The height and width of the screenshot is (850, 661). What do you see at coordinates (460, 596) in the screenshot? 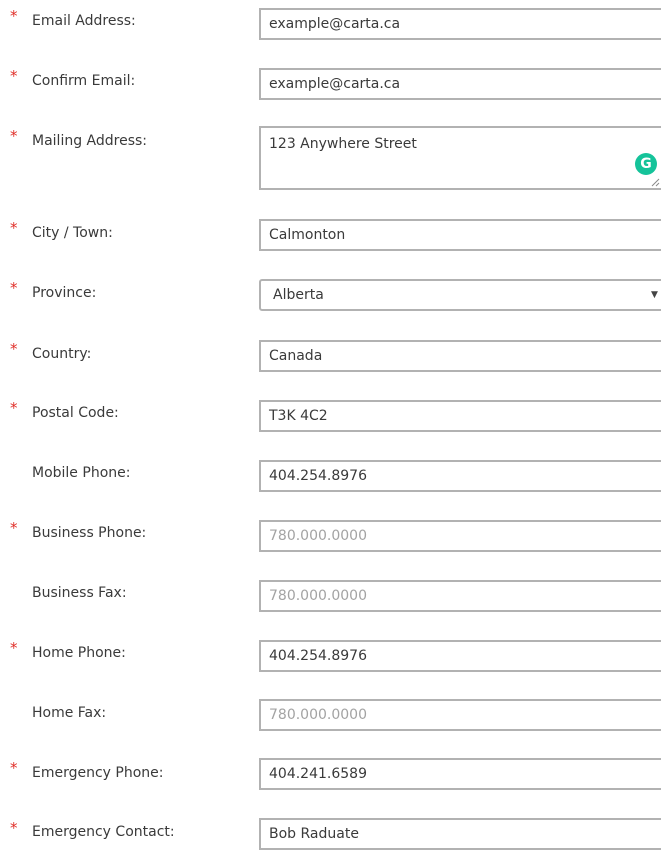
I see `business-fax-field: 780.000.0000` at bounding box center [460, 596].